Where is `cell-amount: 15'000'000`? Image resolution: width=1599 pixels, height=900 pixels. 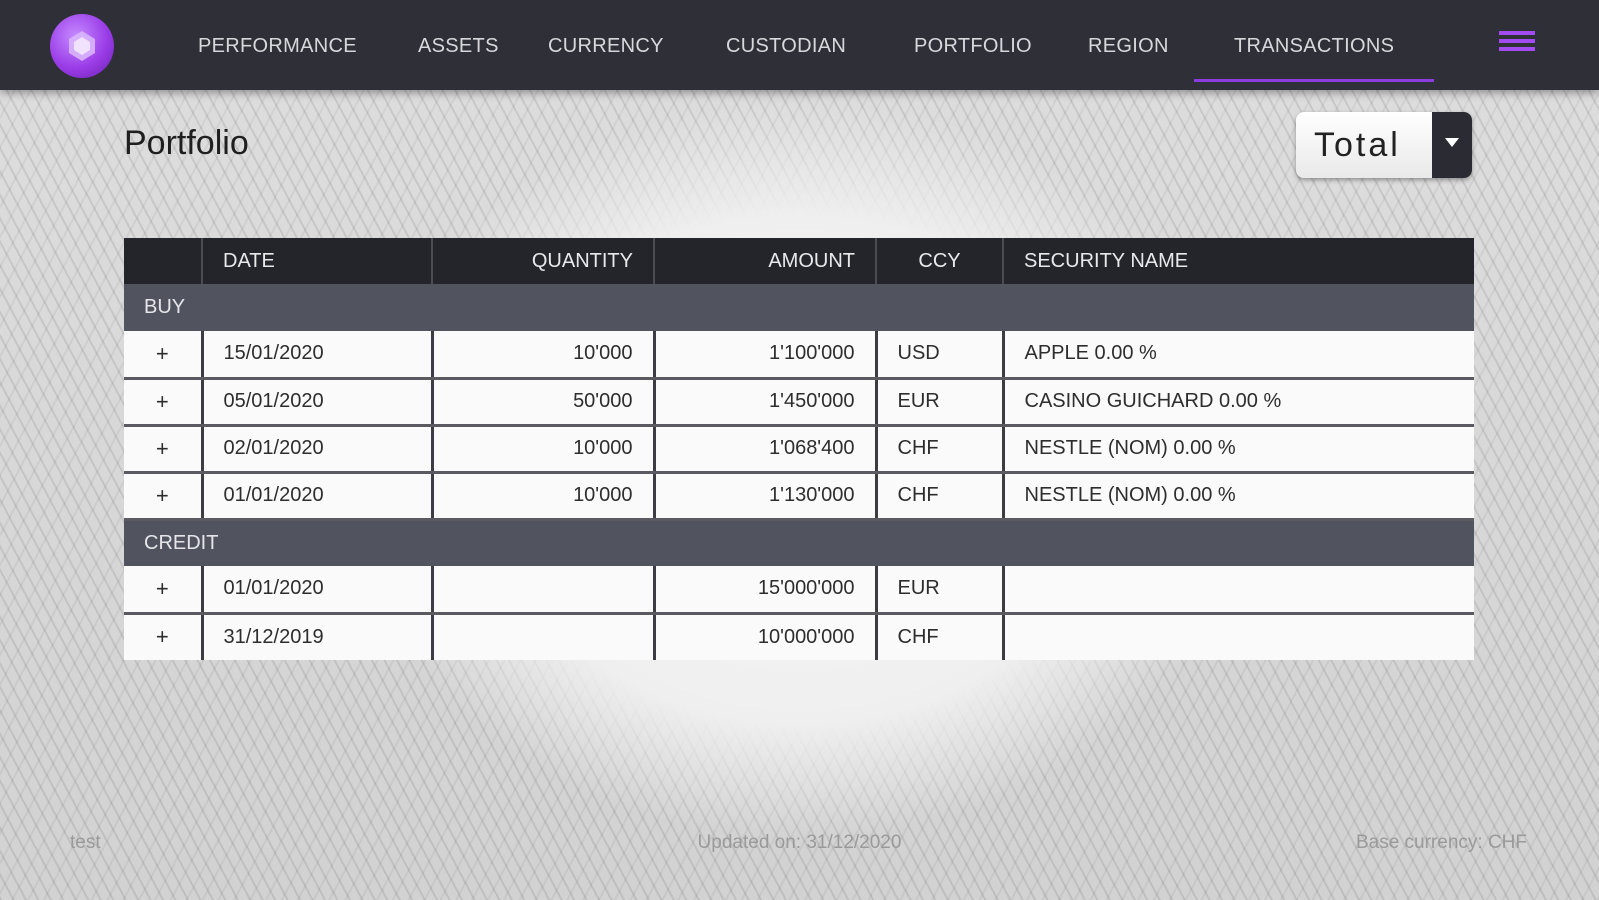 cell-amount: 15'000'000 is located at coordinates (766, 590).